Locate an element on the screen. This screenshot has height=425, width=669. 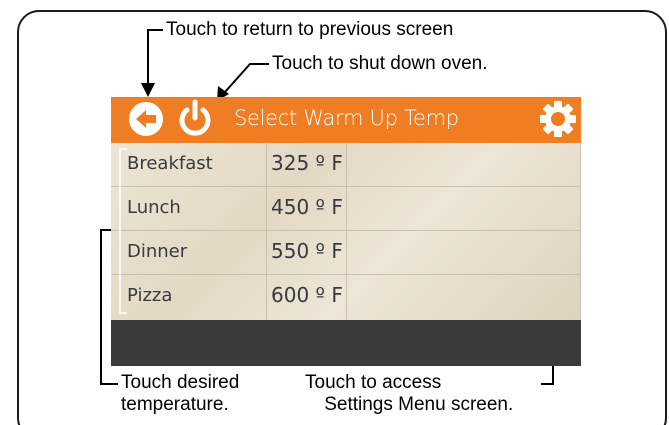
meal-name: Pizza is located at coordinates (150, 295).